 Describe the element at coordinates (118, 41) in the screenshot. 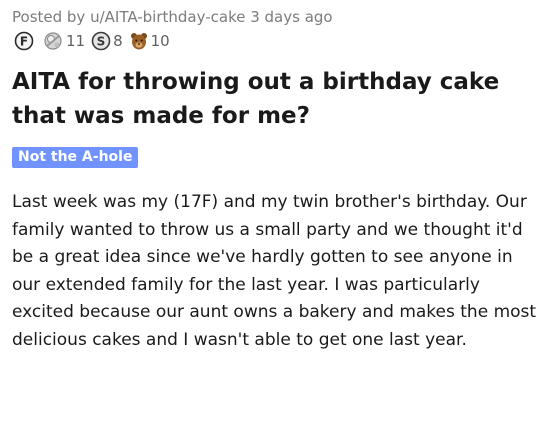

I see `award-count: 8` at that location.